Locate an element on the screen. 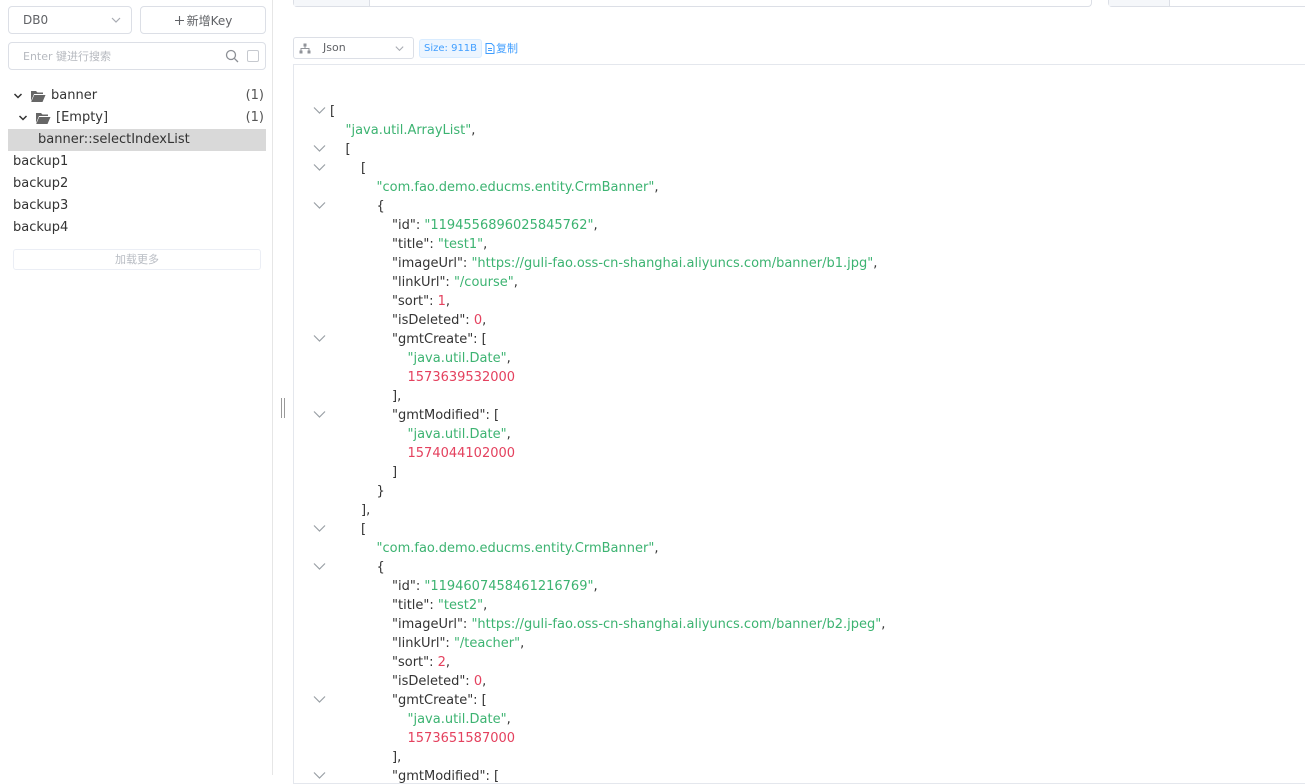  json-code: "isDeleted": 0, is located at coordinates (439, 320).